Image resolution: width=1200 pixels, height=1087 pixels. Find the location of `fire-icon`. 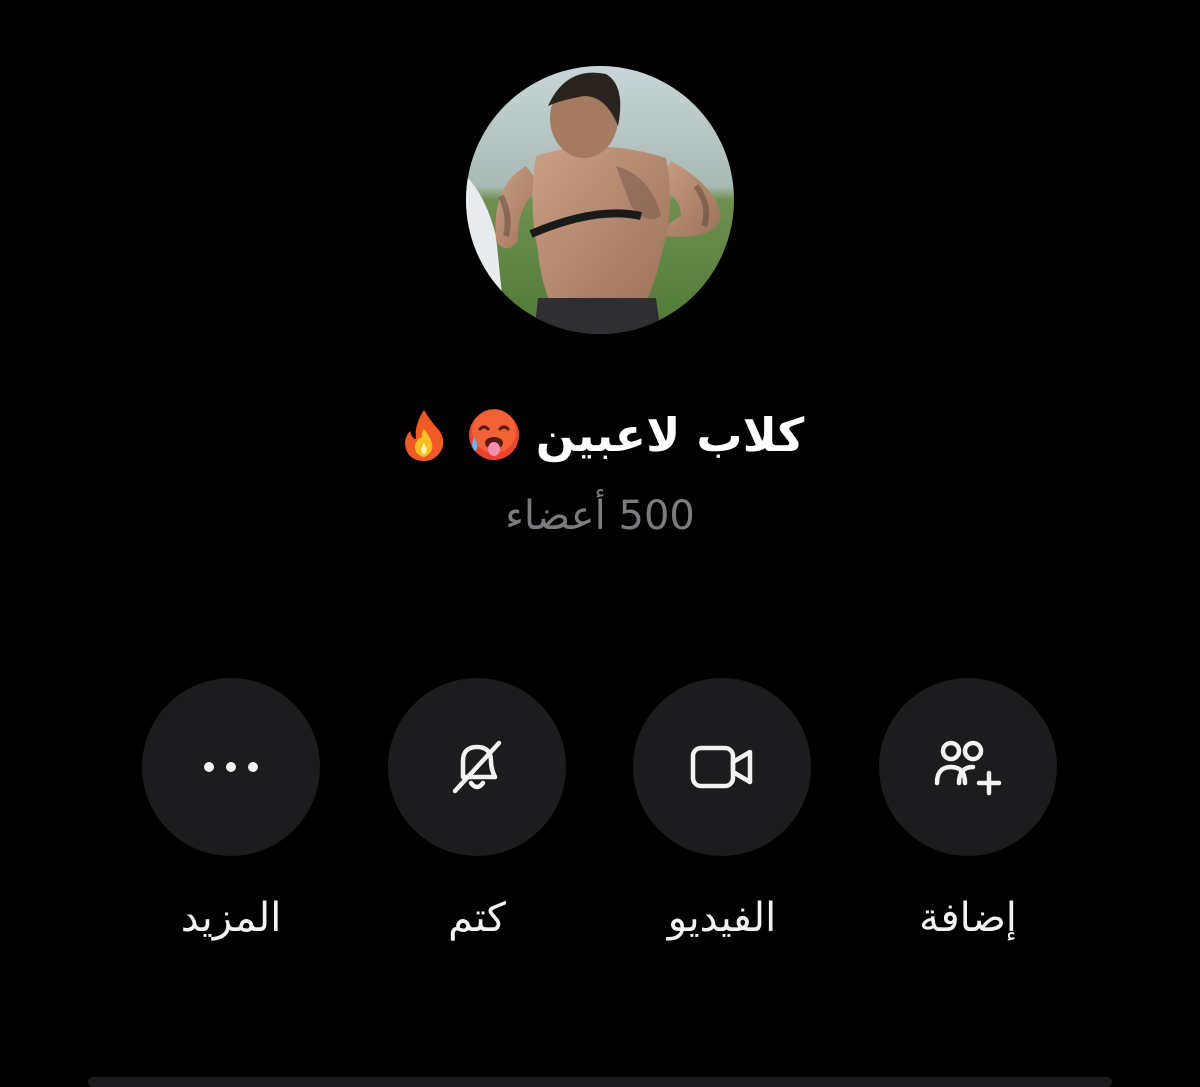

fire-icon is located at coordinates (424, 435).